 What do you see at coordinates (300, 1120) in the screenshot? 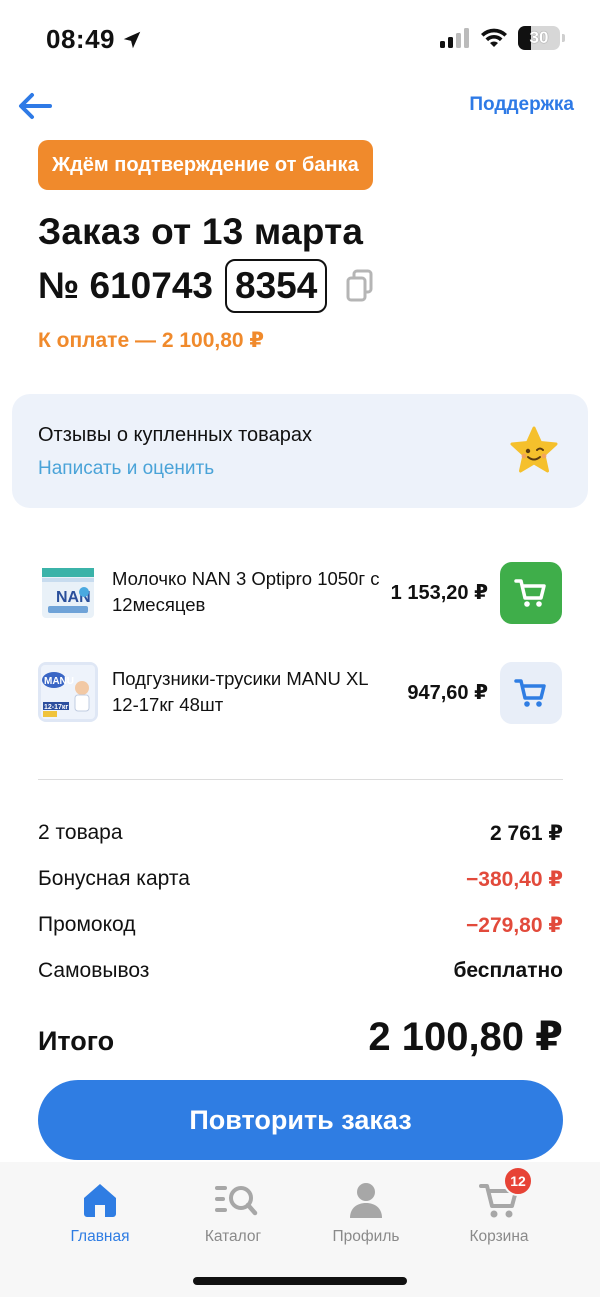
I see `repeat-order-button: Повторить заказ` at bounding box center [300, 1120].